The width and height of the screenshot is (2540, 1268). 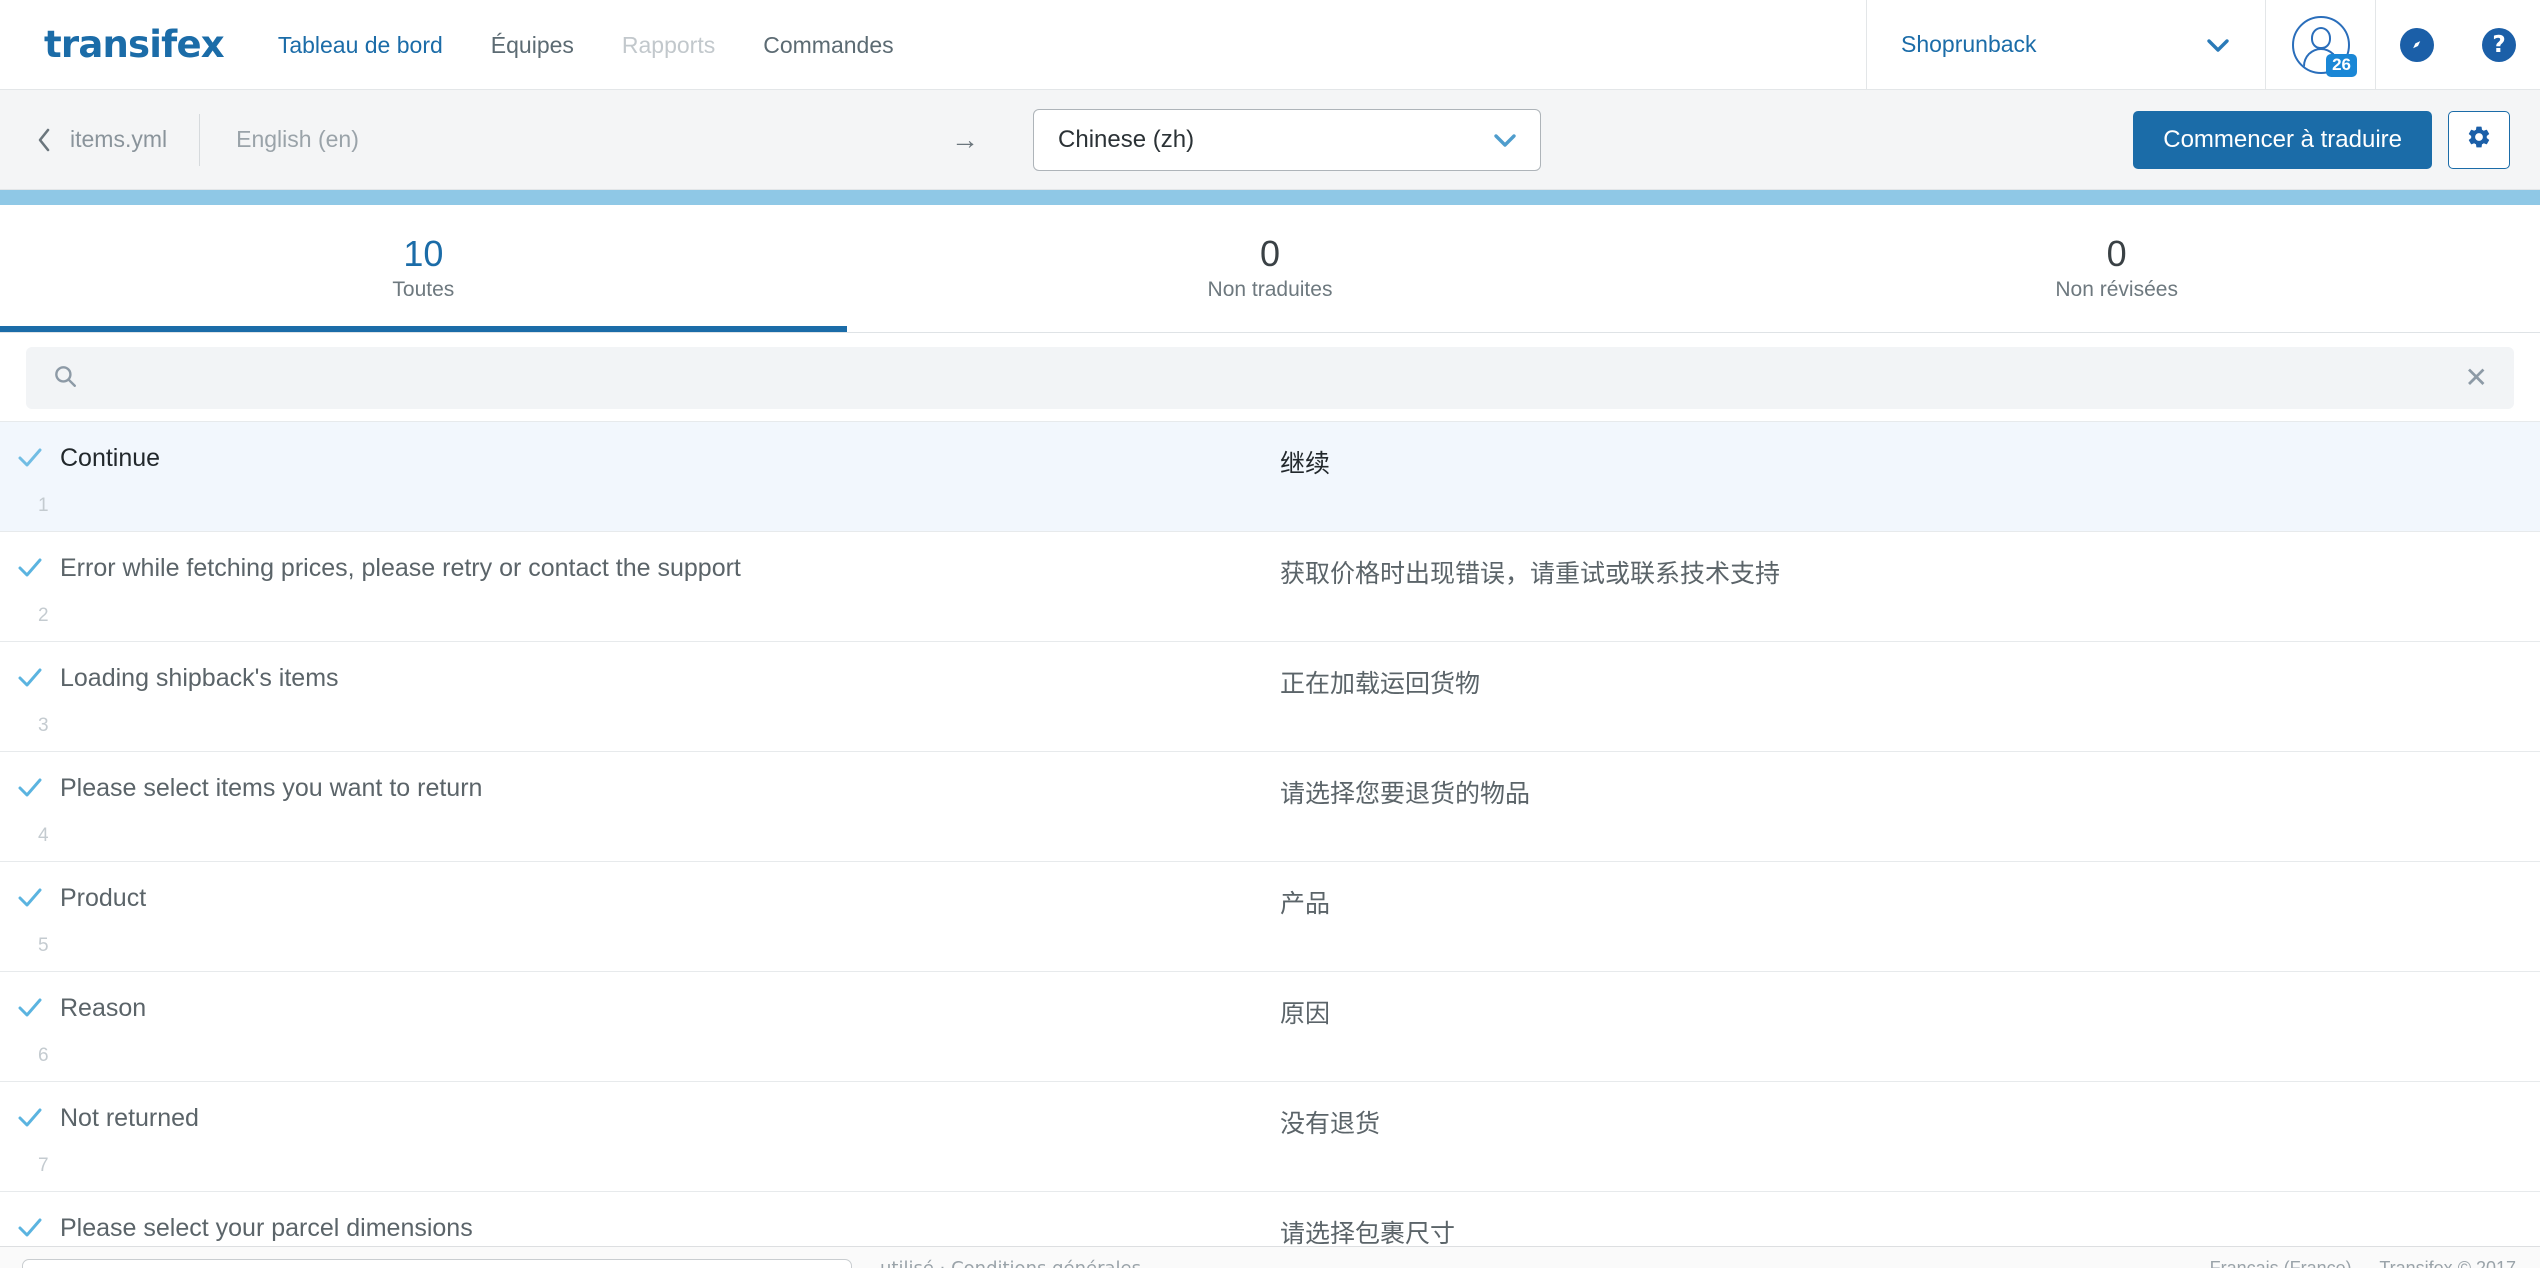 I want to click on target-string: 正在加载运回货物, so click(x=1380, y=683).